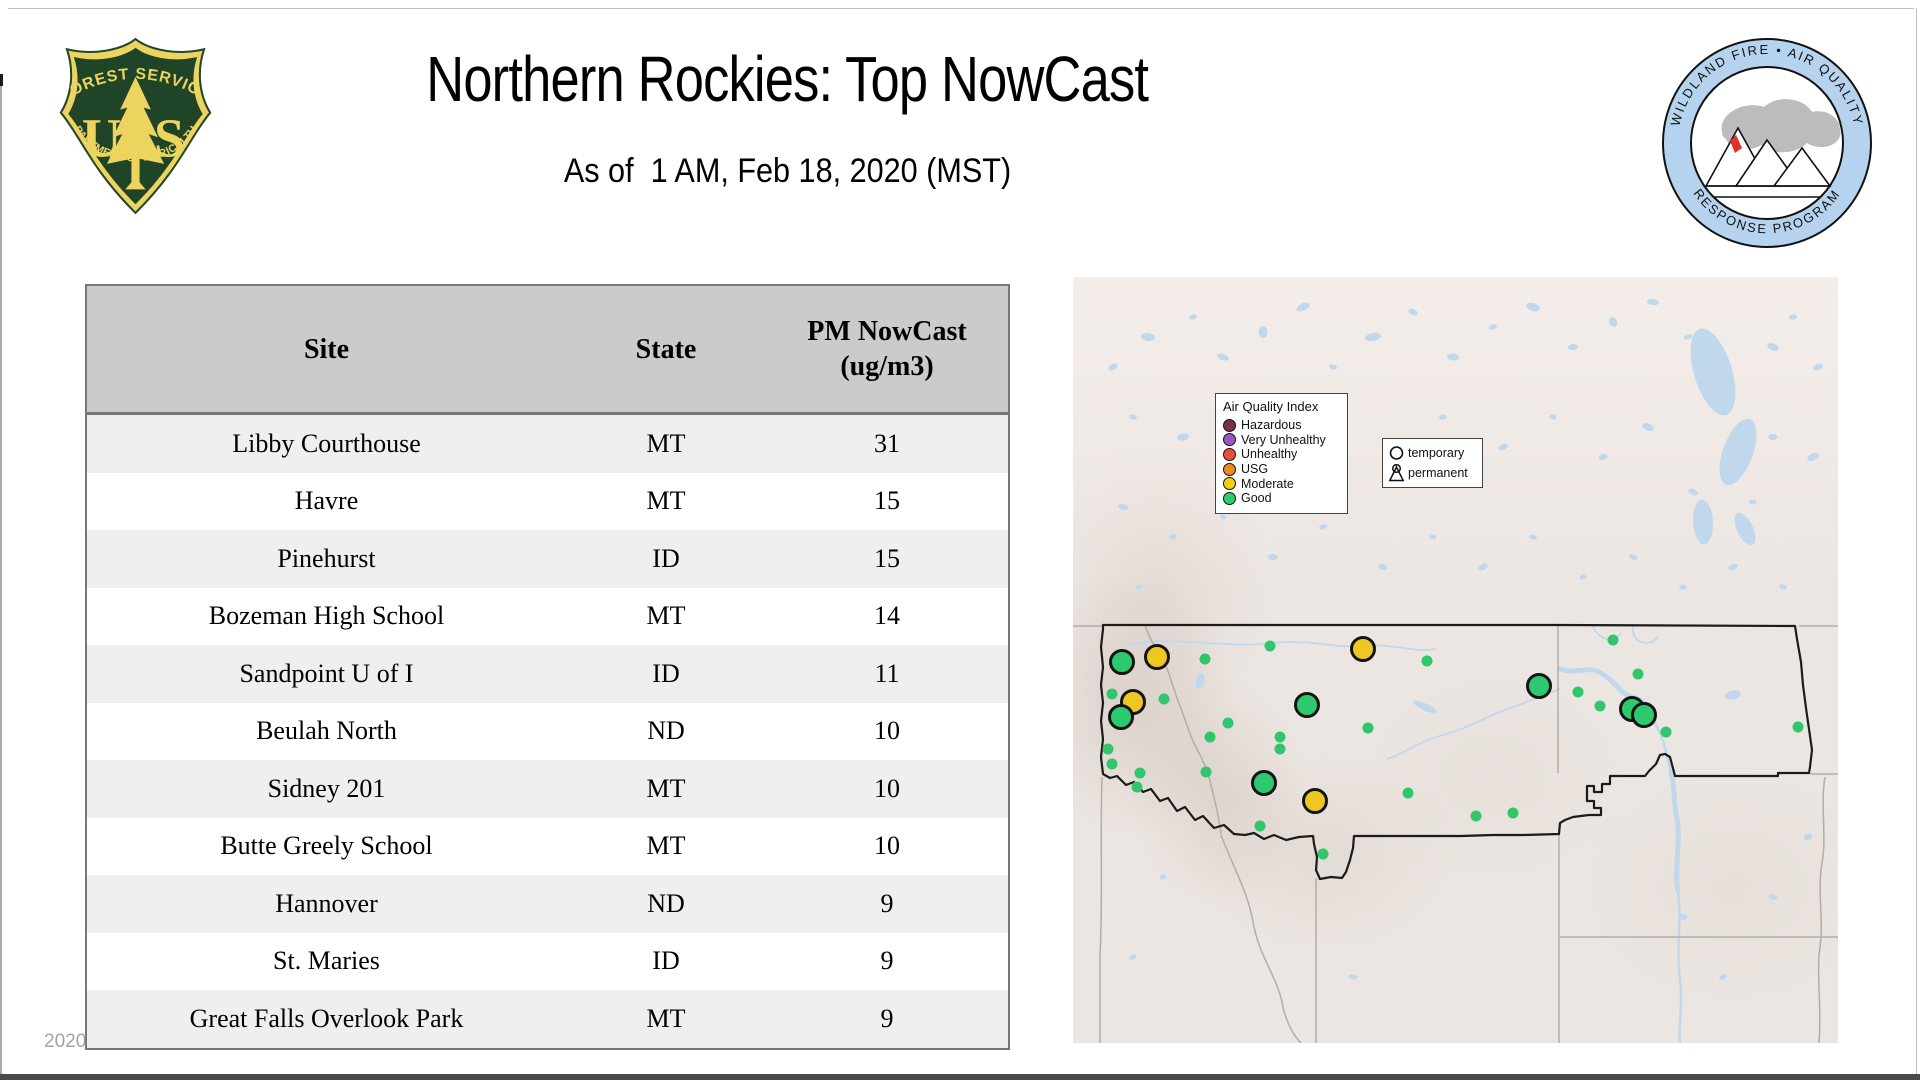 The image size is (1920, 1080). I want to click on window-right-edge, so click(1916, 541).